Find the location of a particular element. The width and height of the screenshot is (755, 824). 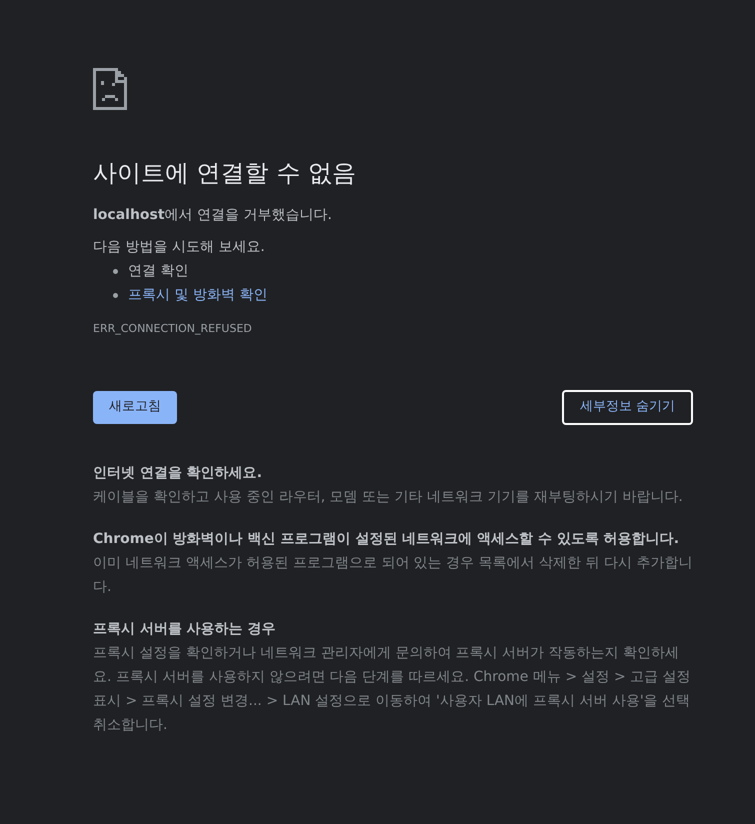

suggestion-text: 연결 확인 is located at coordinates (158, 271).